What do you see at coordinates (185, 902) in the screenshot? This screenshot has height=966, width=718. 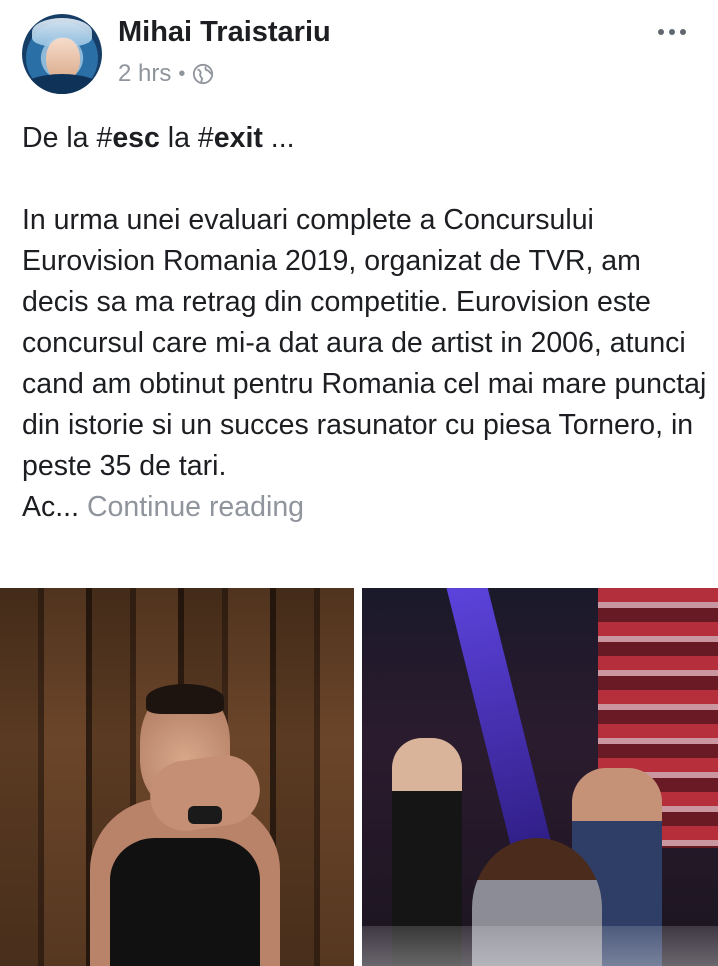 I see `photo-shirt` at bounding box center [185, 902].